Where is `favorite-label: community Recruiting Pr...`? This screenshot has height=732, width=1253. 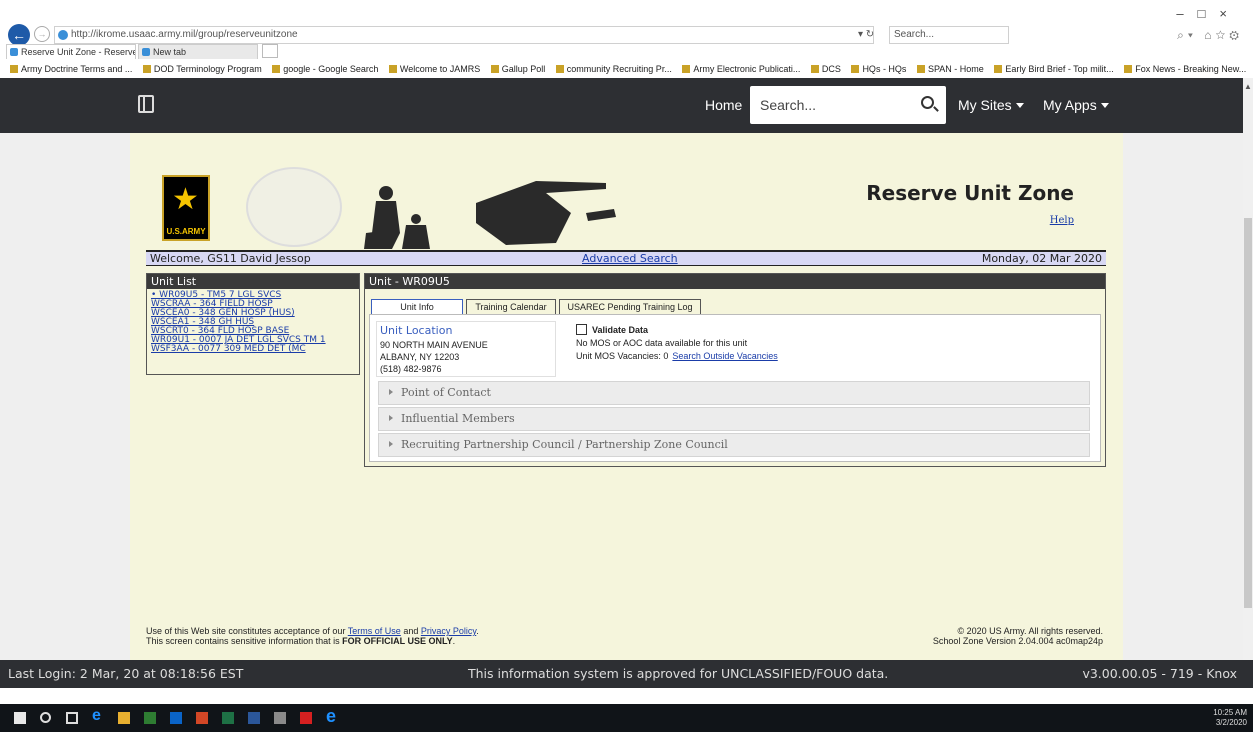
favorite-label: community Recruiting Pr... is located at coordinates (619, 69).